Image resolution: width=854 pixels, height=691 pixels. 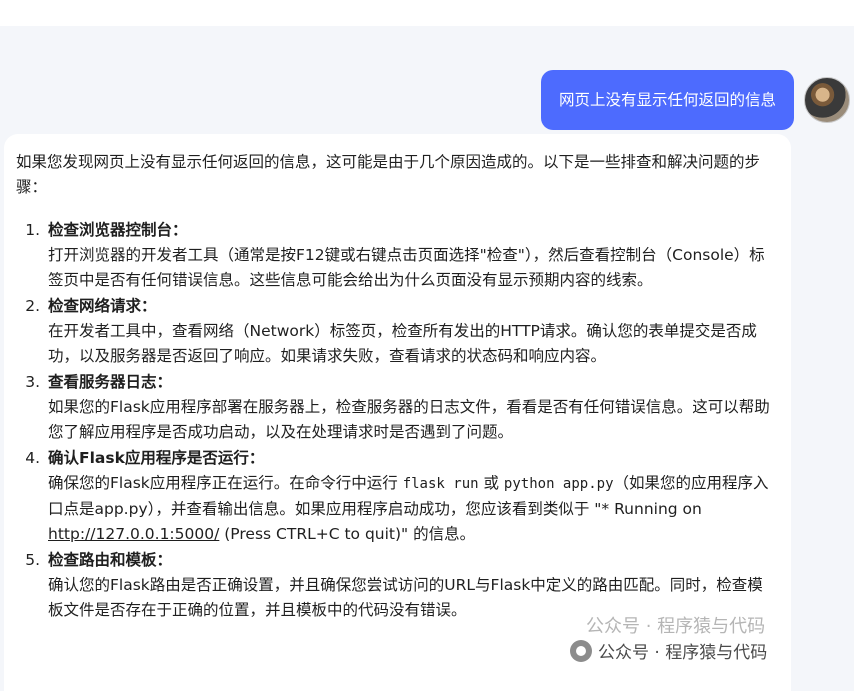 I want to click on watermark-text: 公众号 · 程序猿与代码, so click(x=683, y=653).